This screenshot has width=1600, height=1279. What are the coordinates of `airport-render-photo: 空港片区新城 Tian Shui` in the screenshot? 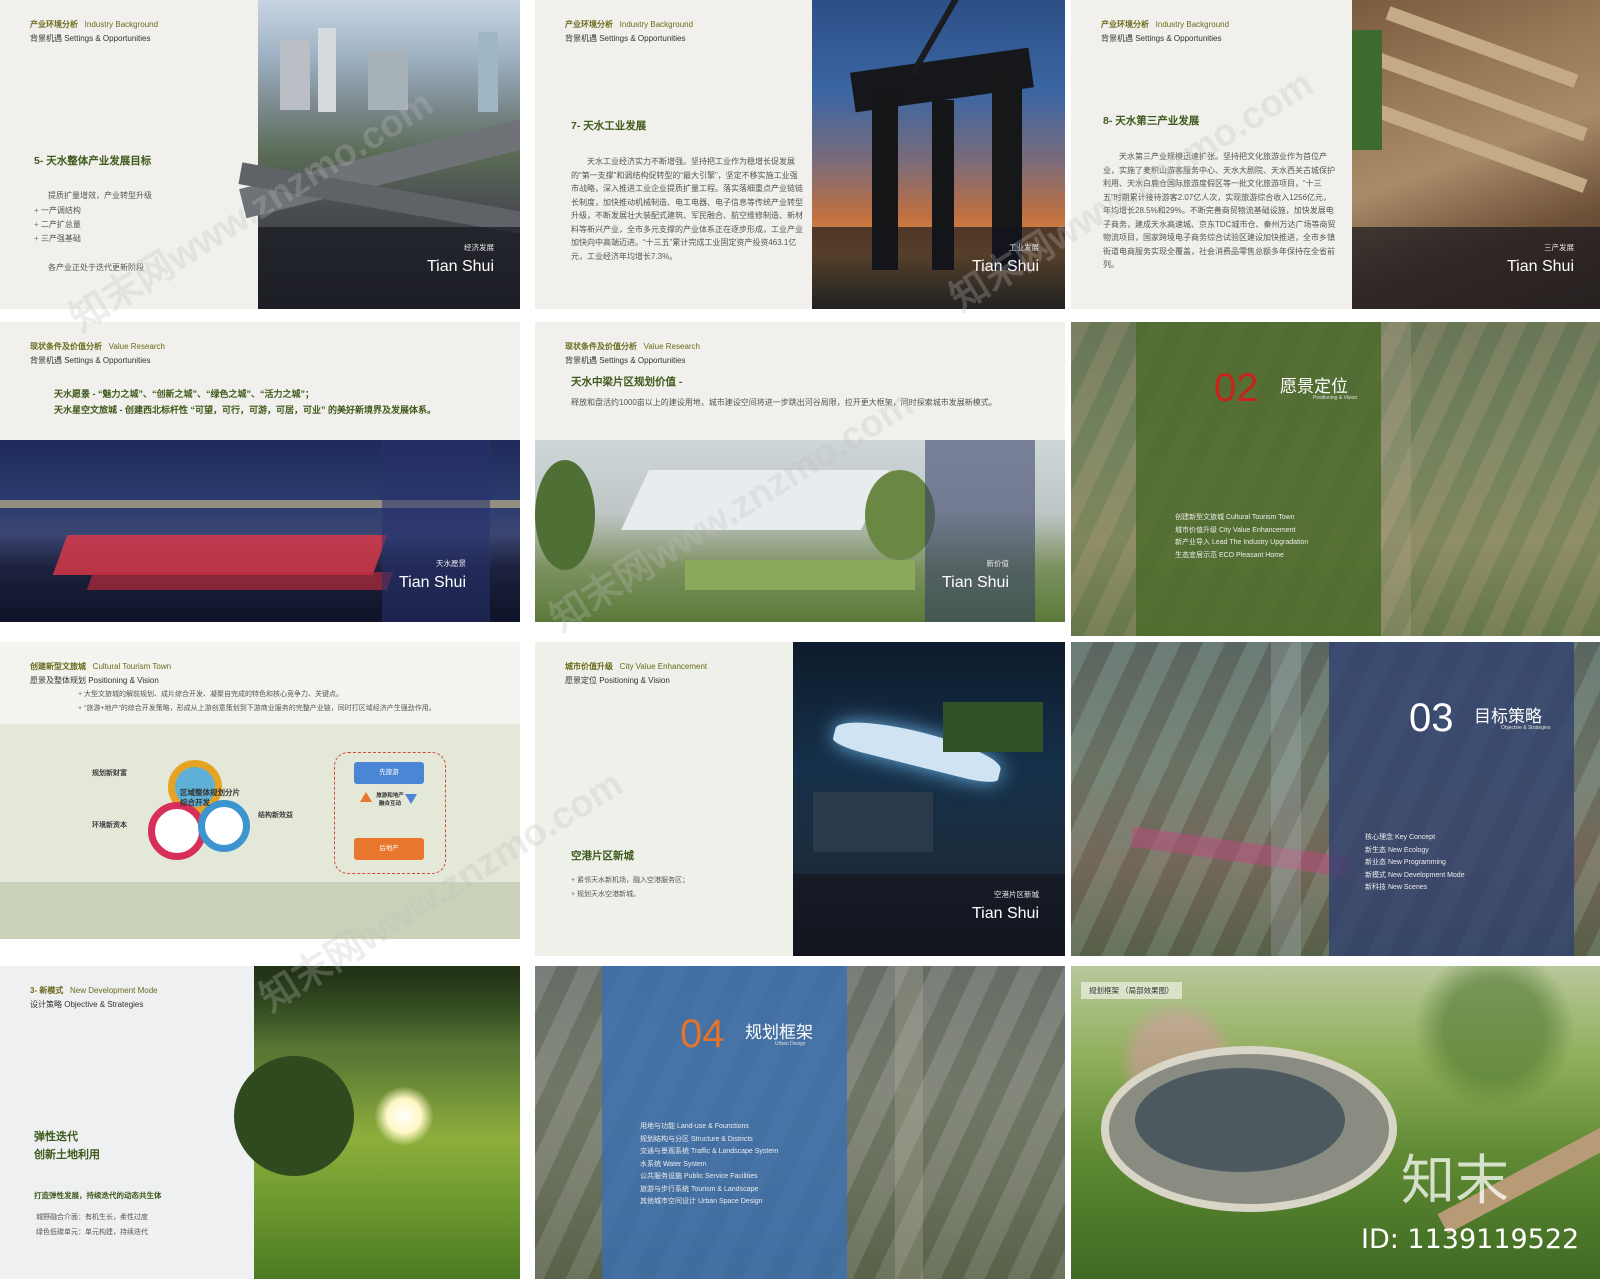 It's located at (929, 799).